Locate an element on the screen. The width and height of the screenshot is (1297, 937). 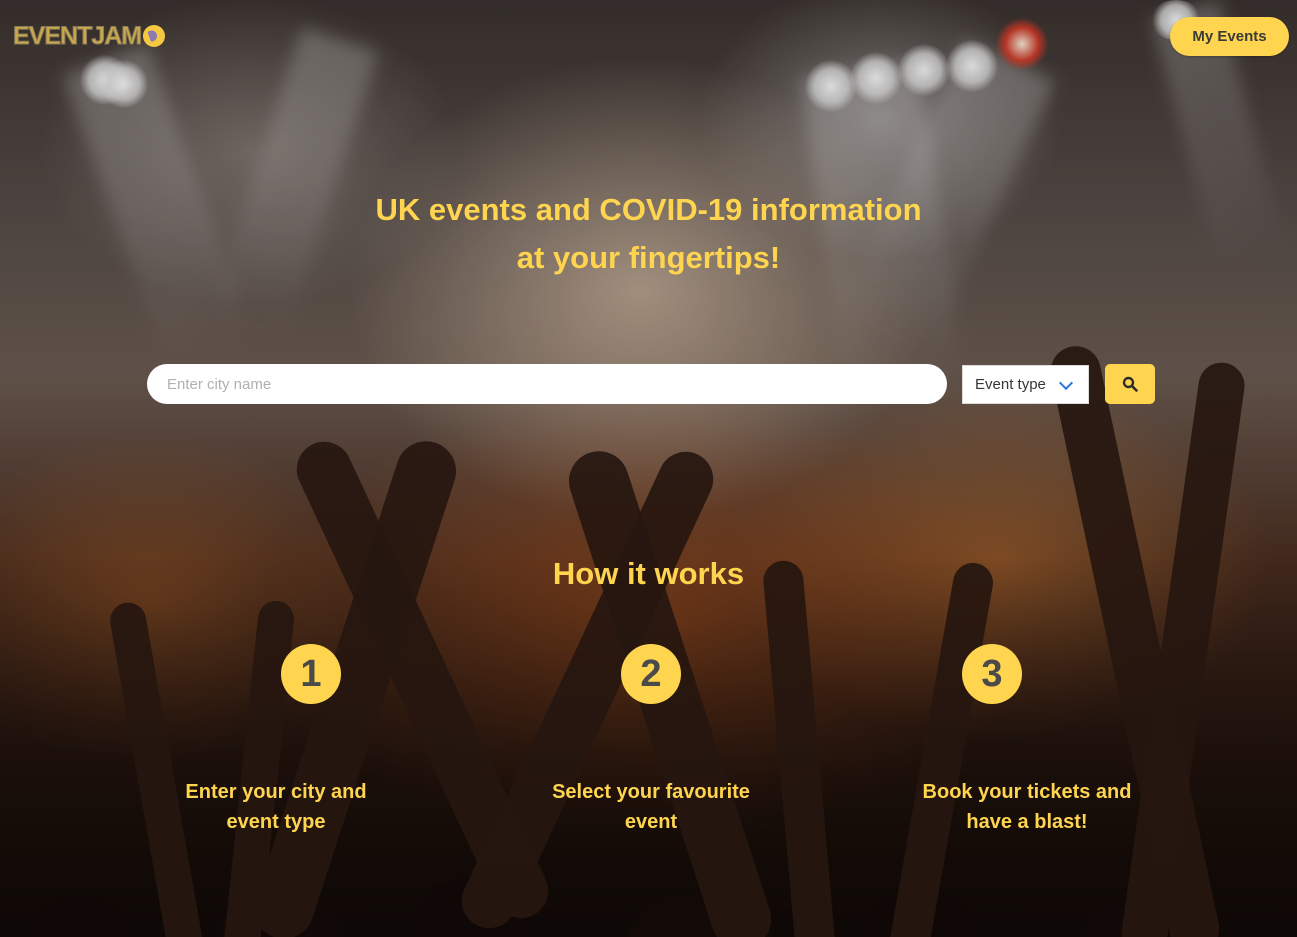
step-2-description: Select your favourite event is located at coordinates (651, 807).